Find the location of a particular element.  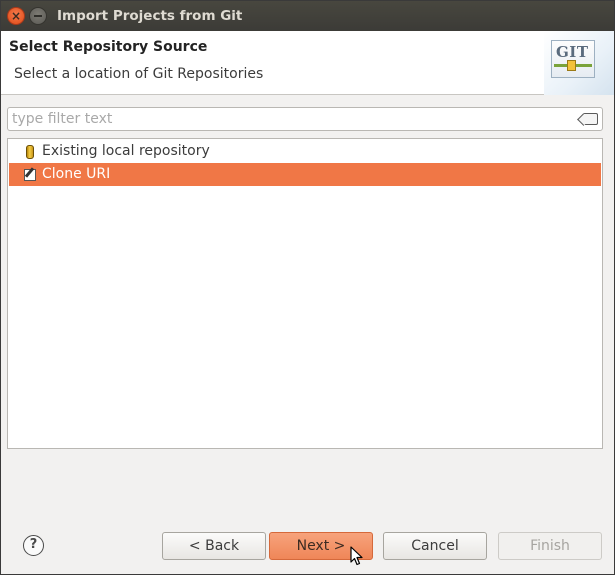

finish-button: Finish is located at coordinates (550, 546).